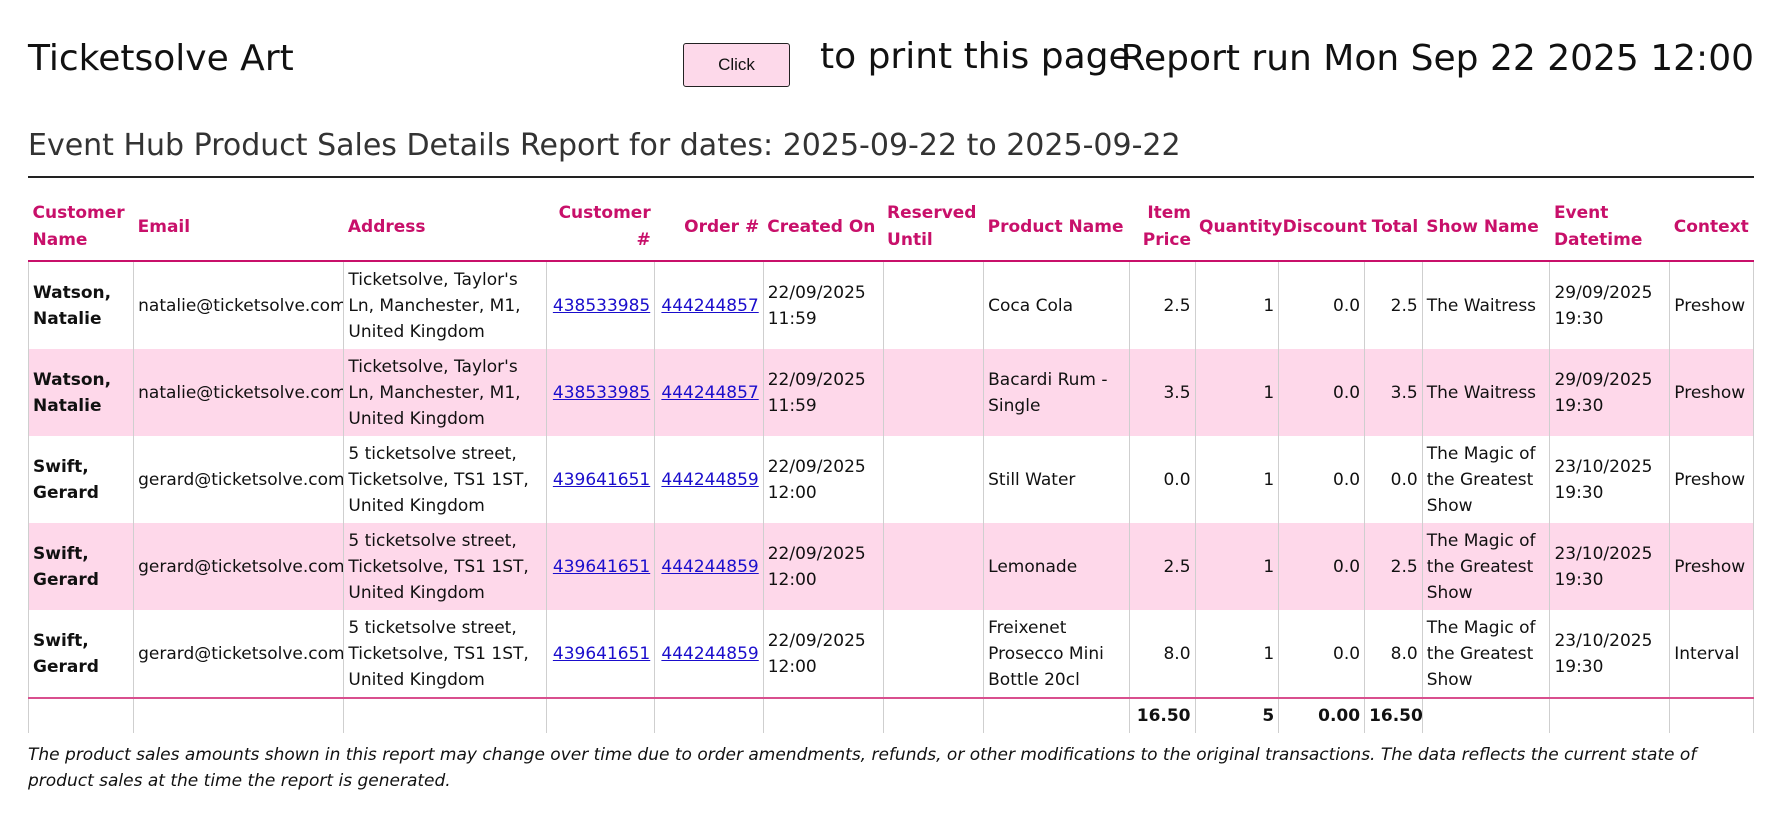 This screenshot has width=1782, height=824. Describe the element at coordinates (1056, 566) in the screenshot. I see `product-name-cell: Lemonade` at that location.